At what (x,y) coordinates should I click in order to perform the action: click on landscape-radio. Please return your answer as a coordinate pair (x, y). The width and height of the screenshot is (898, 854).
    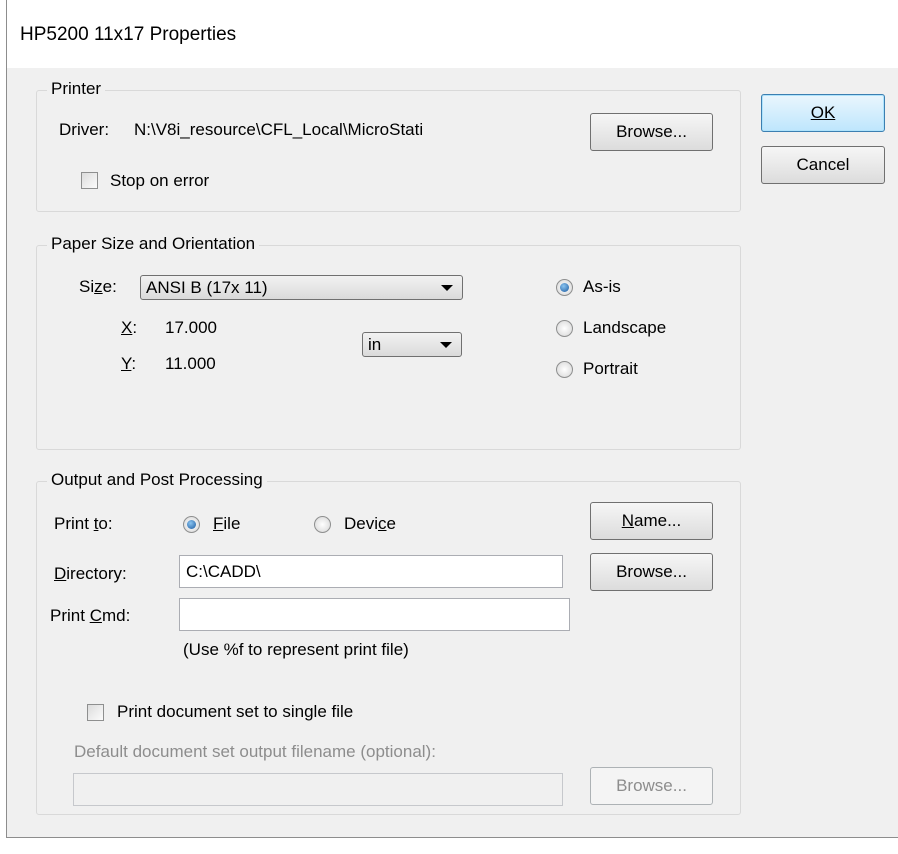
    Looking at the image, I should click on (564, 328).